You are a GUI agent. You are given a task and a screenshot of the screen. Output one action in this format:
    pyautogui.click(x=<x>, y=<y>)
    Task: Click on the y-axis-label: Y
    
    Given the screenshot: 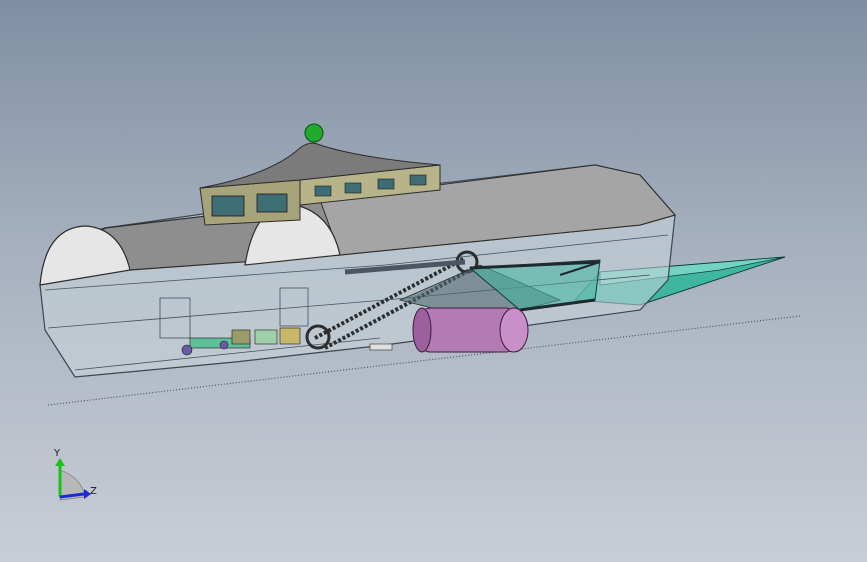 What is the action you would take?
    pyautogui.click(x=57, y=453)
    